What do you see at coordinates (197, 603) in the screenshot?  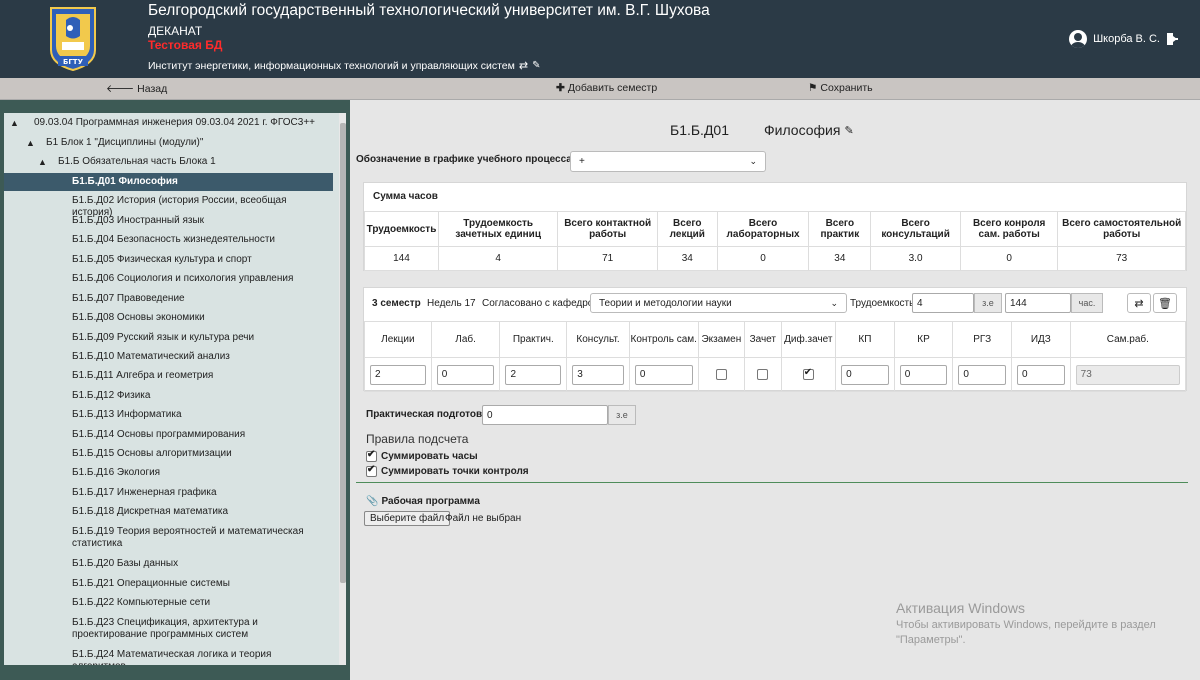 I see `sidebar-item: Б1.Б.Д22 Компьютерные сети` at bounding box center [197, 603].